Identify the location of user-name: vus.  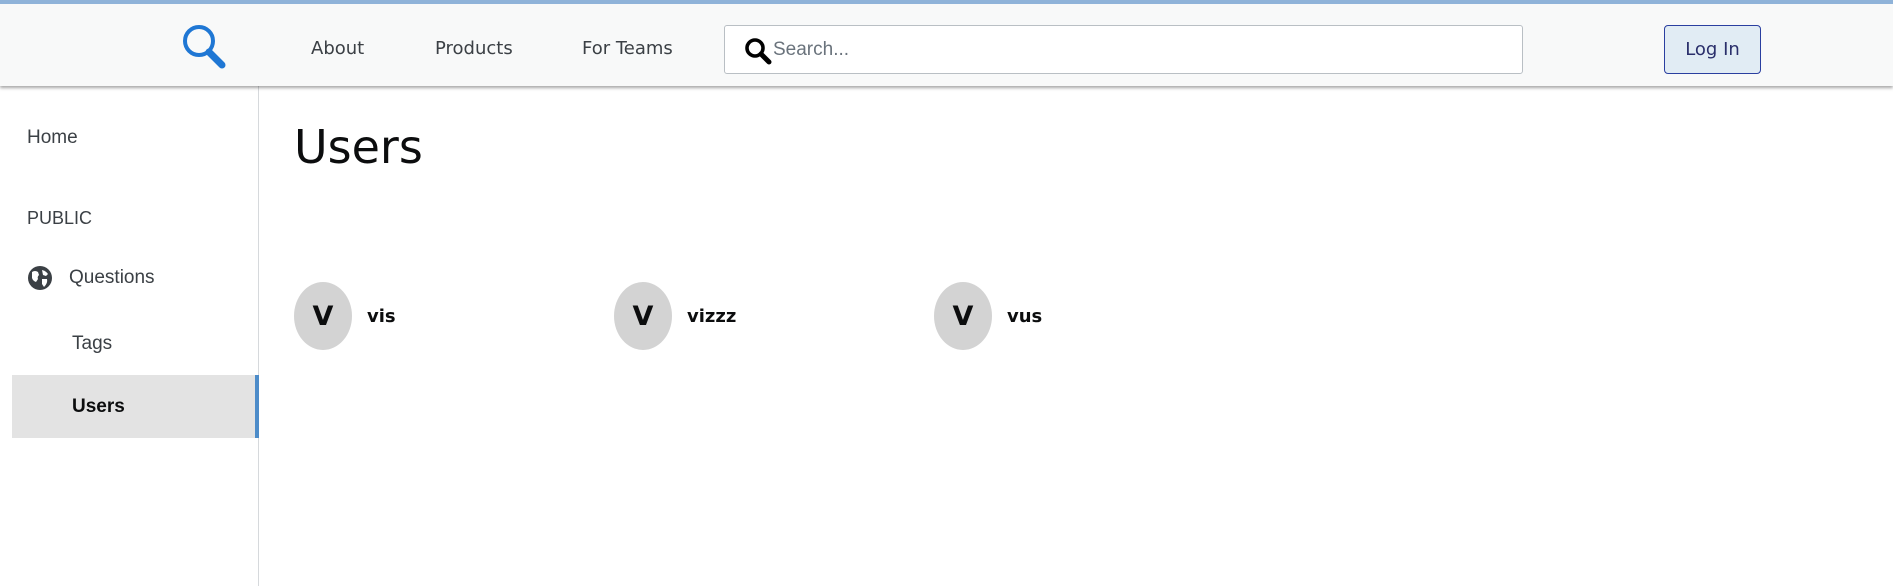
(1024, 316).